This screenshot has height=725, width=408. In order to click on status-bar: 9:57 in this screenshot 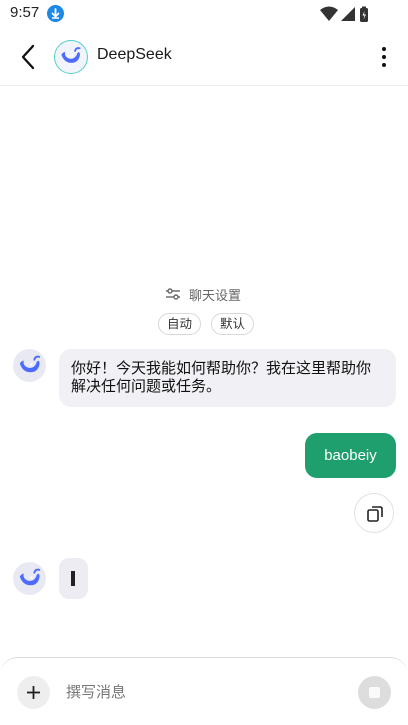, I will do `click(204, 14)`.